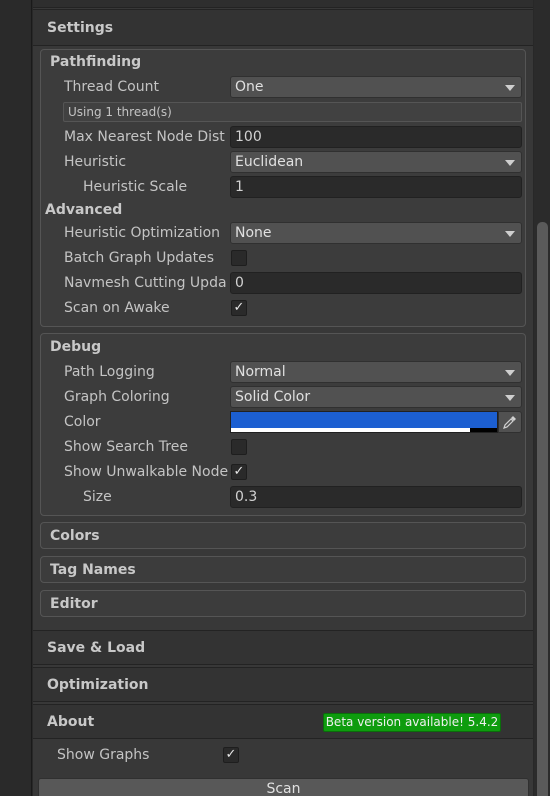 The width and height of the screenshot is (550, 796). I want to click on show-search-tree-checkbox, so click(239, 447).